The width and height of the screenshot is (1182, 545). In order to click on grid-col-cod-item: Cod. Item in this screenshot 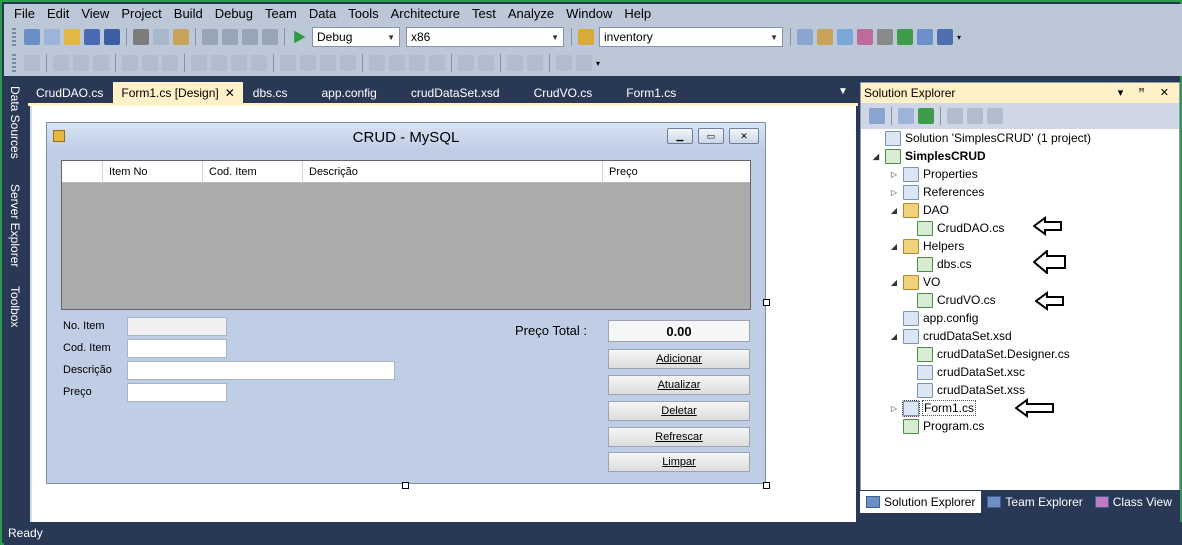, I will do `click(252, 172)`.